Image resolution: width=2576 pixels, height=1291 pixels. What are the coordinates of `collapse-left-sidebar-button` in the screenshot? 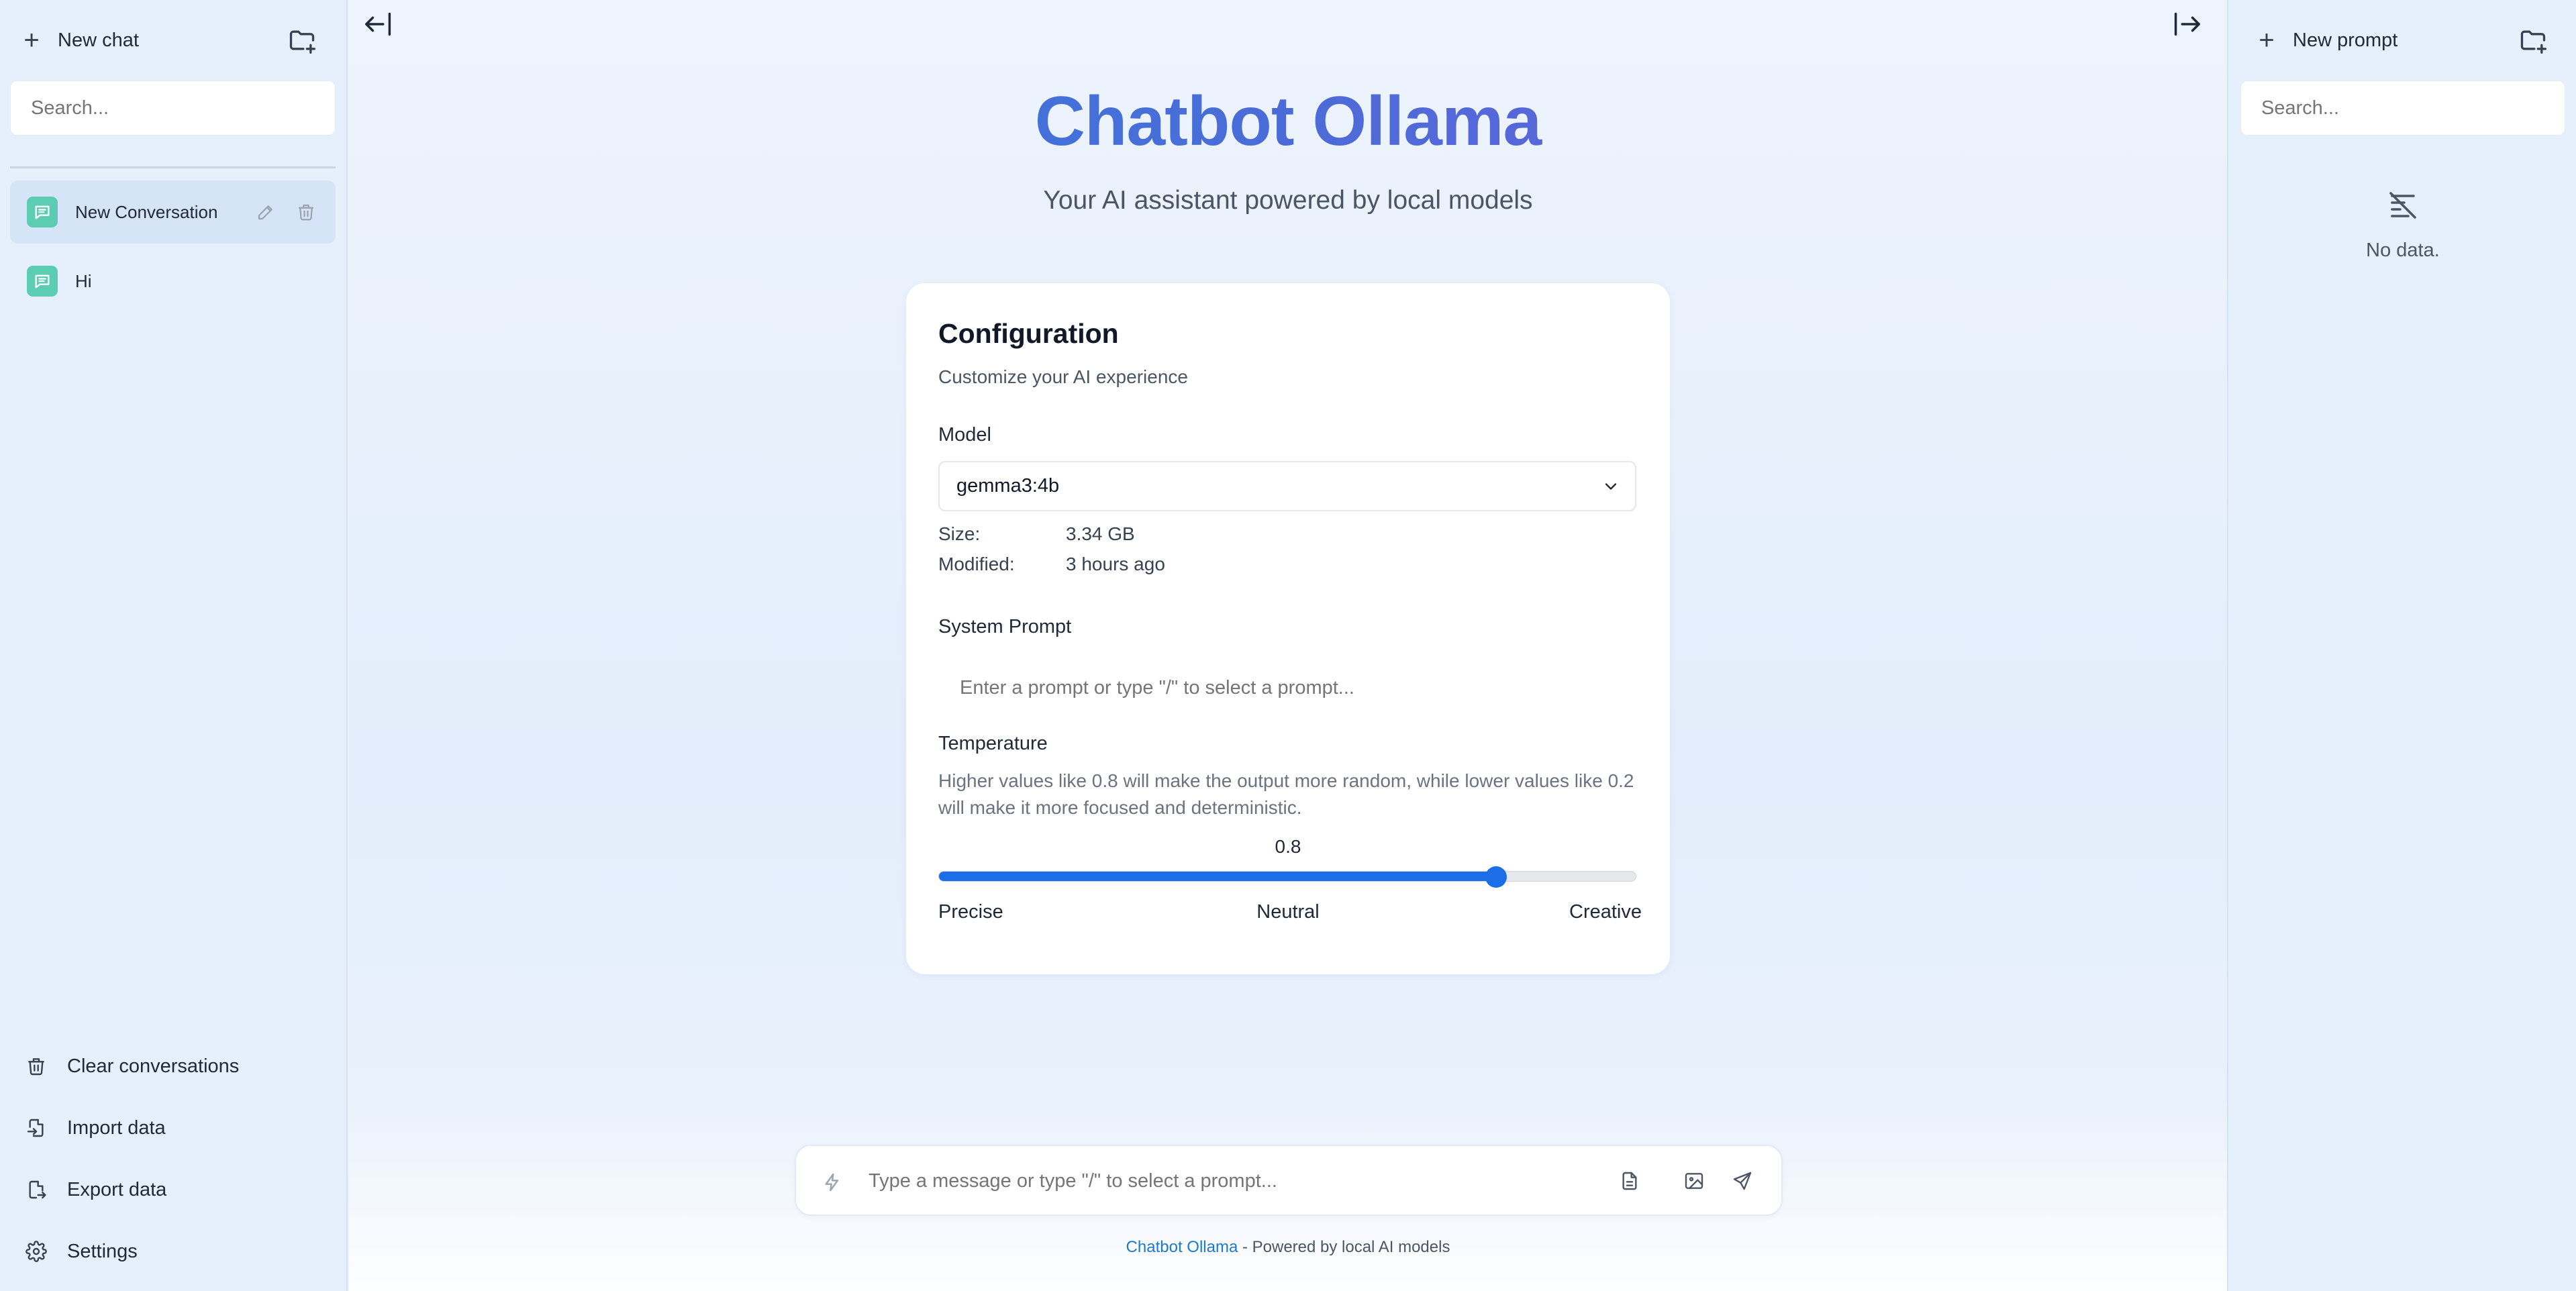 It's located at (379, 24).